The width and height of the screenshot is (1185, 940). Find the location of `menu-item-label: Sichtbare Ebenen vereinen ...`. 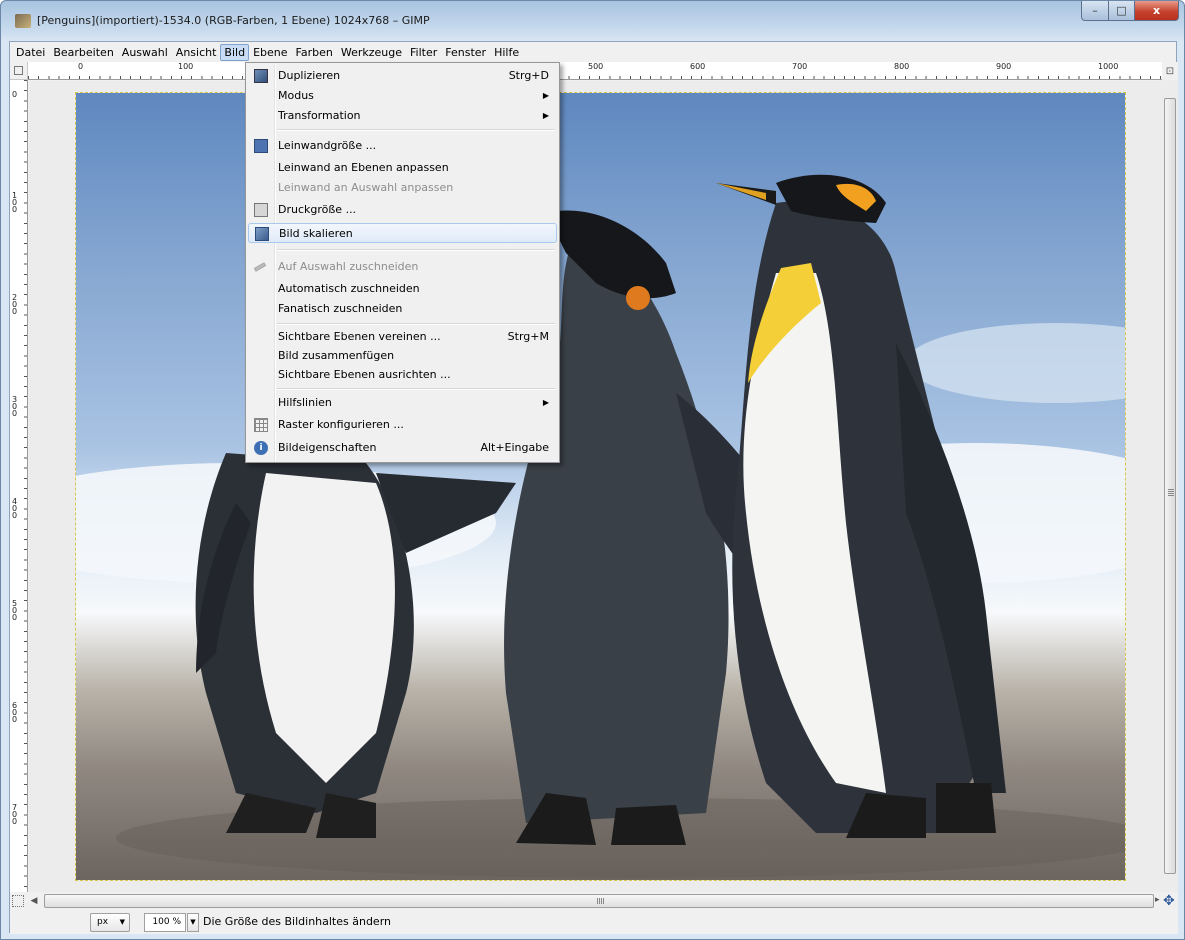

menu-item-label: Sichtbare Ebenen vereinen ... is located at coordinates (359, 336).